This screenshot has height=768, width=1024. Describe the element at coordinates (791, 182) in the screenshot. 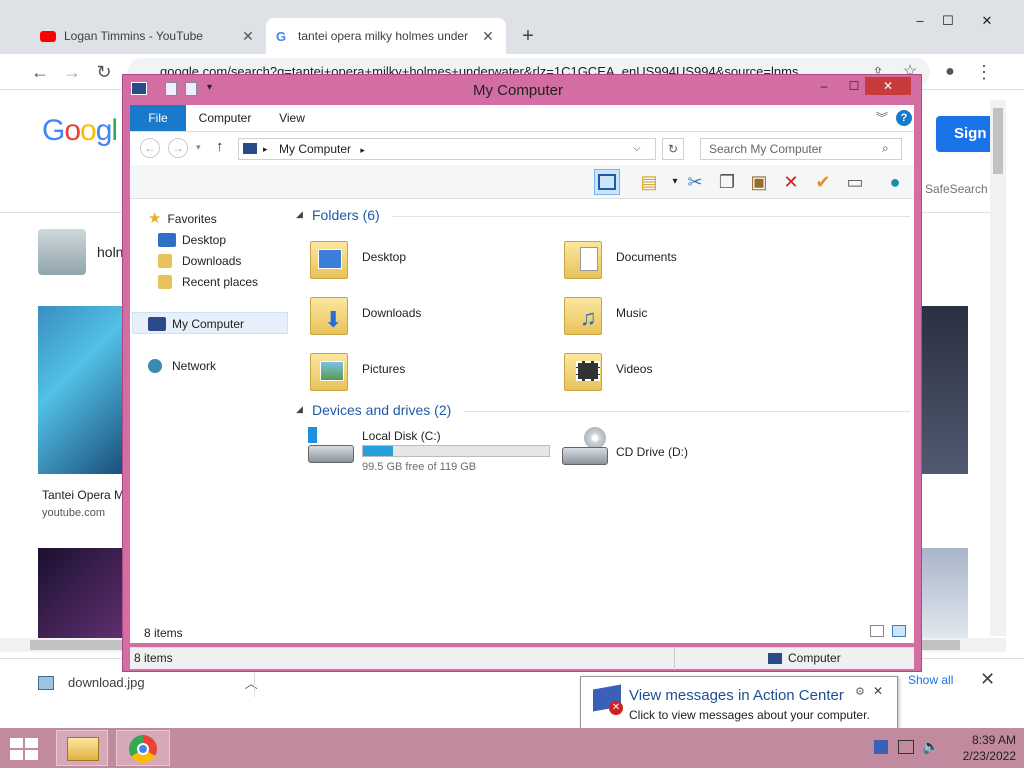

I see `delete-icon: ✕` at that location.